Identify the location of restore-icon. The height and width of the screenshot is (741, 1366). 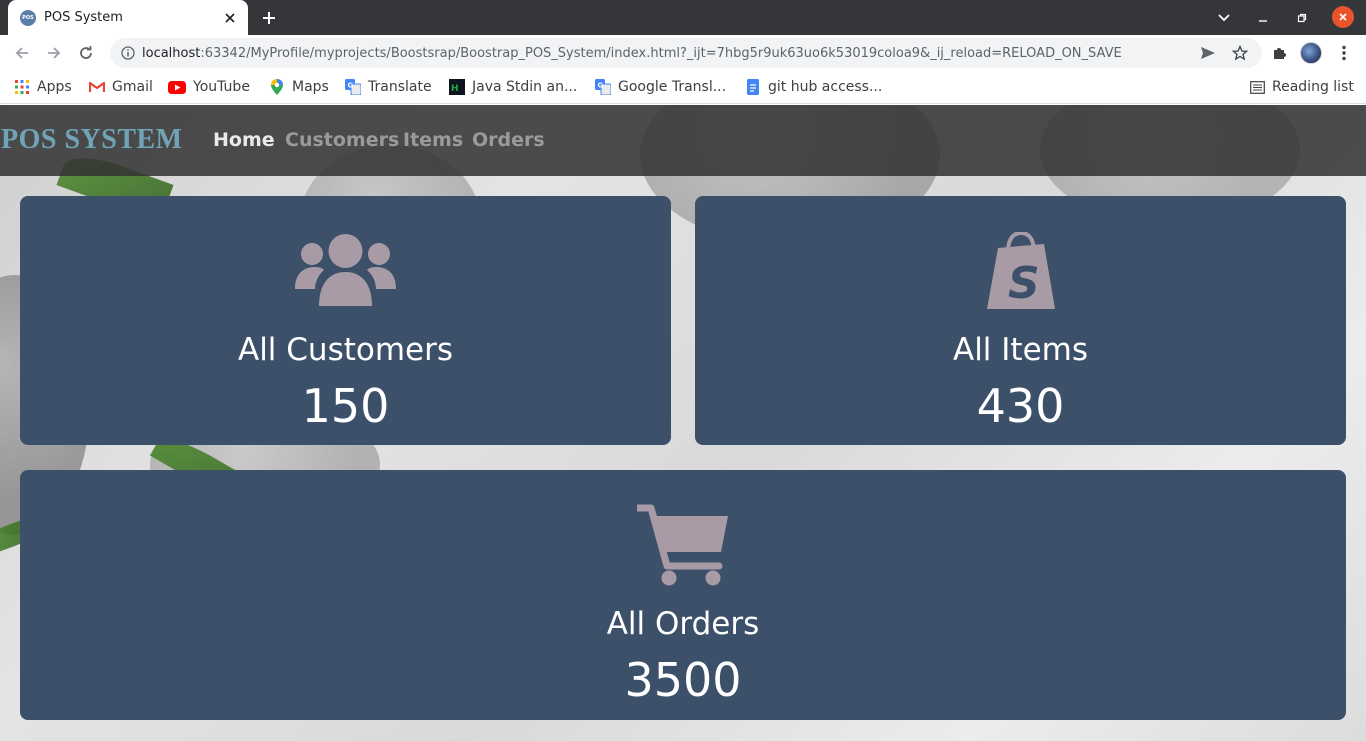
(1302, 18).